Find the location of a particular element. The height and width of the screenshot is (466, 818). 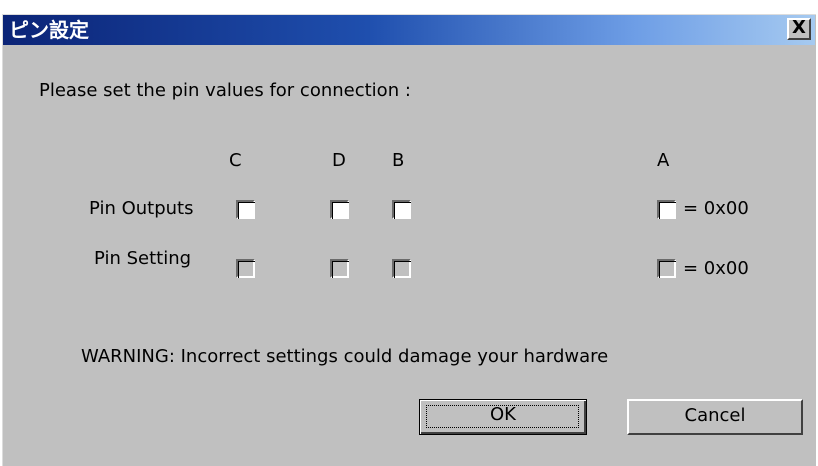

column-header-a: A is located at coordinates (663, 160).